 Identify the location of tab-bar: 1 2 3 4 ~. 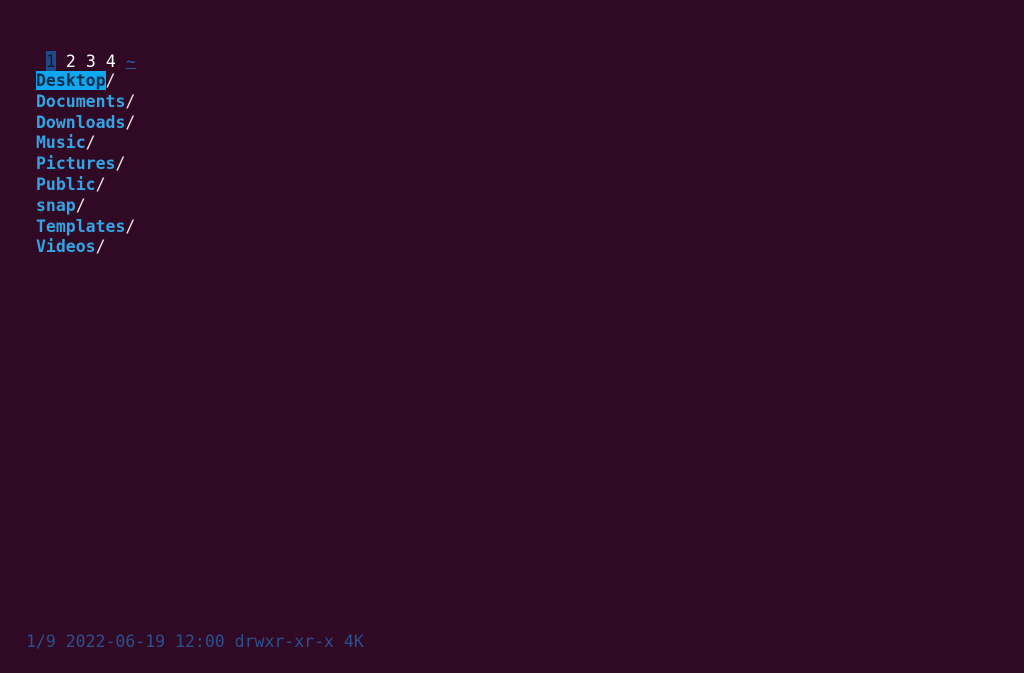
(86, 51).